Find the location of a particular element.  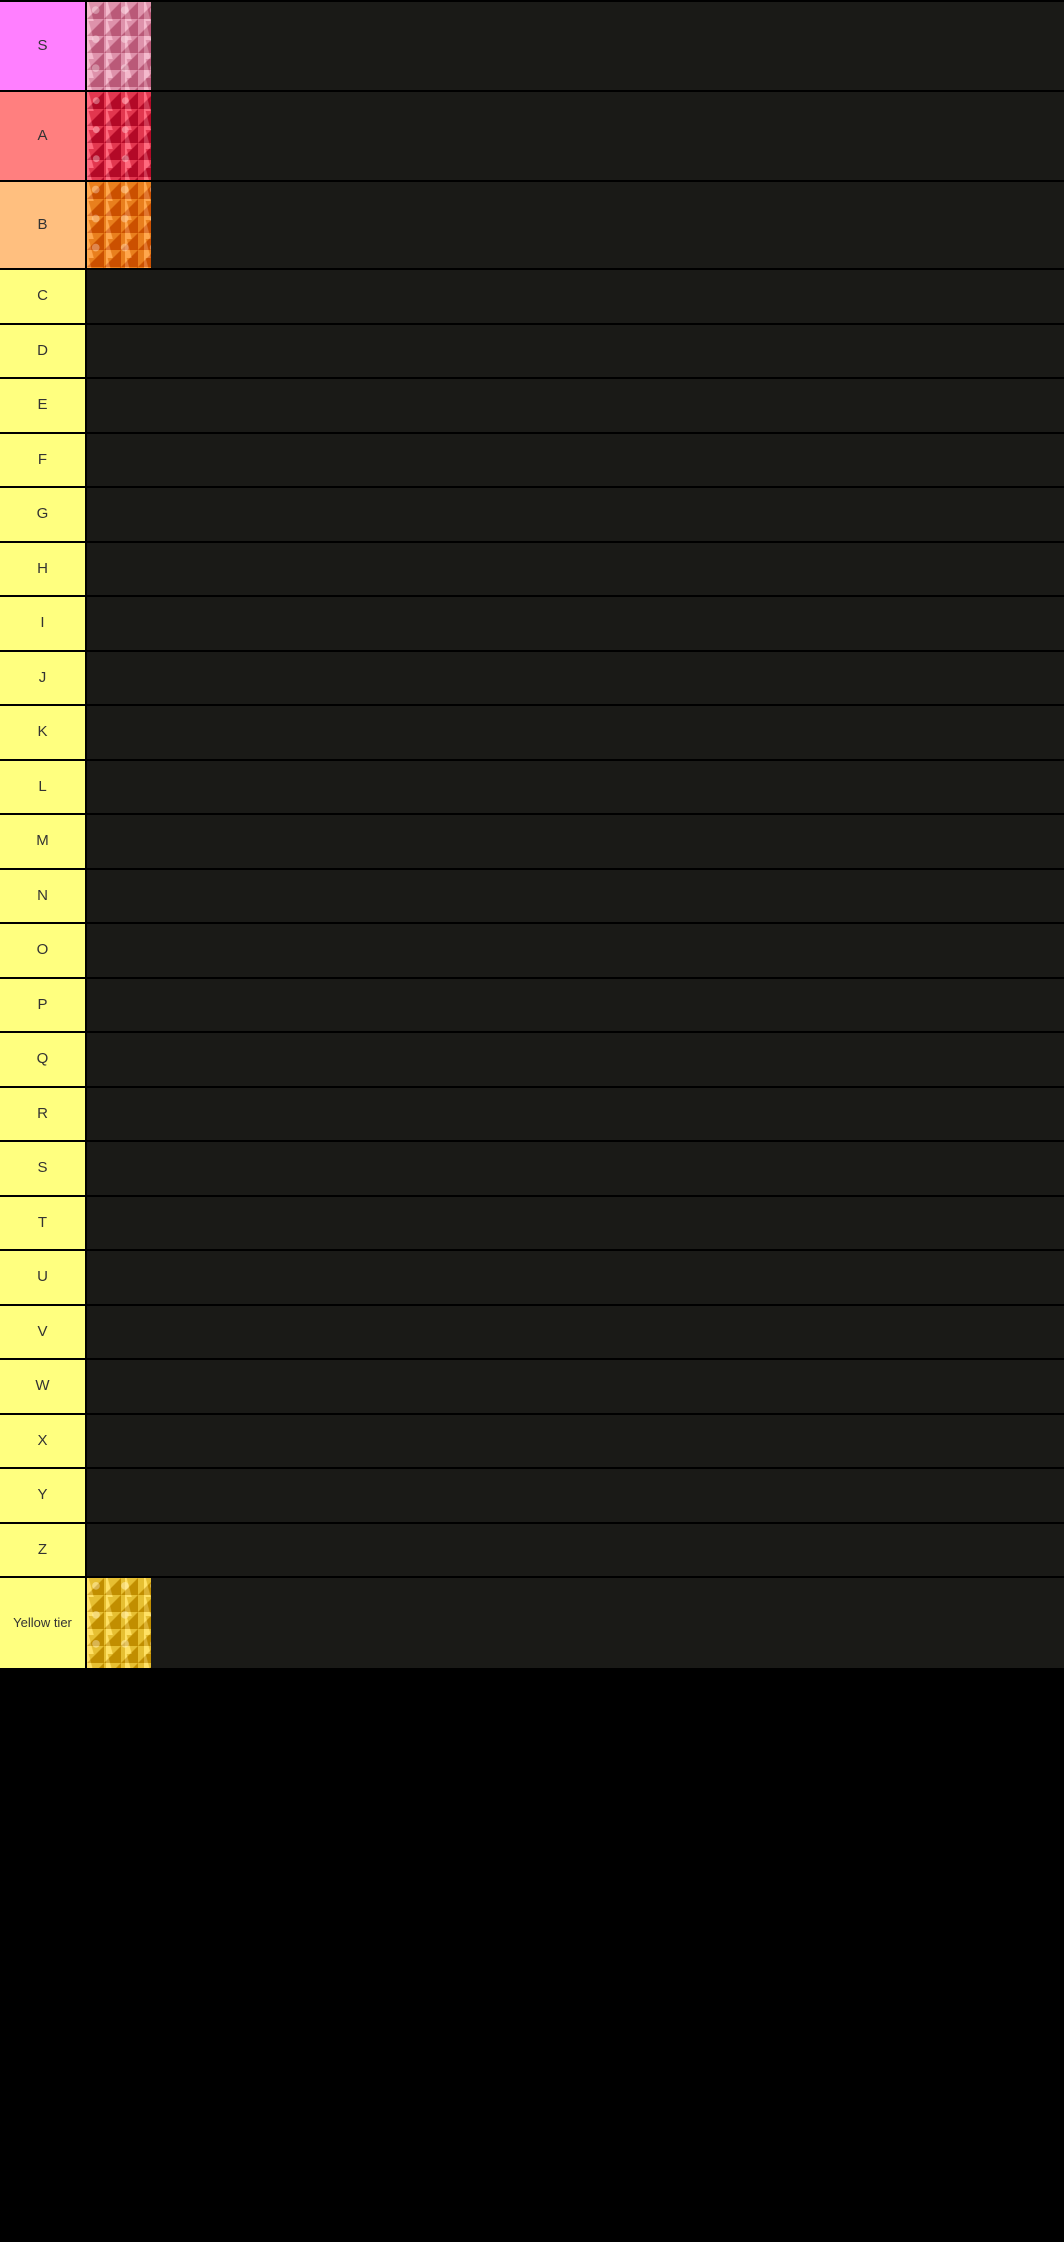

tier-label-w: W is located at coordinates (43, 1386).